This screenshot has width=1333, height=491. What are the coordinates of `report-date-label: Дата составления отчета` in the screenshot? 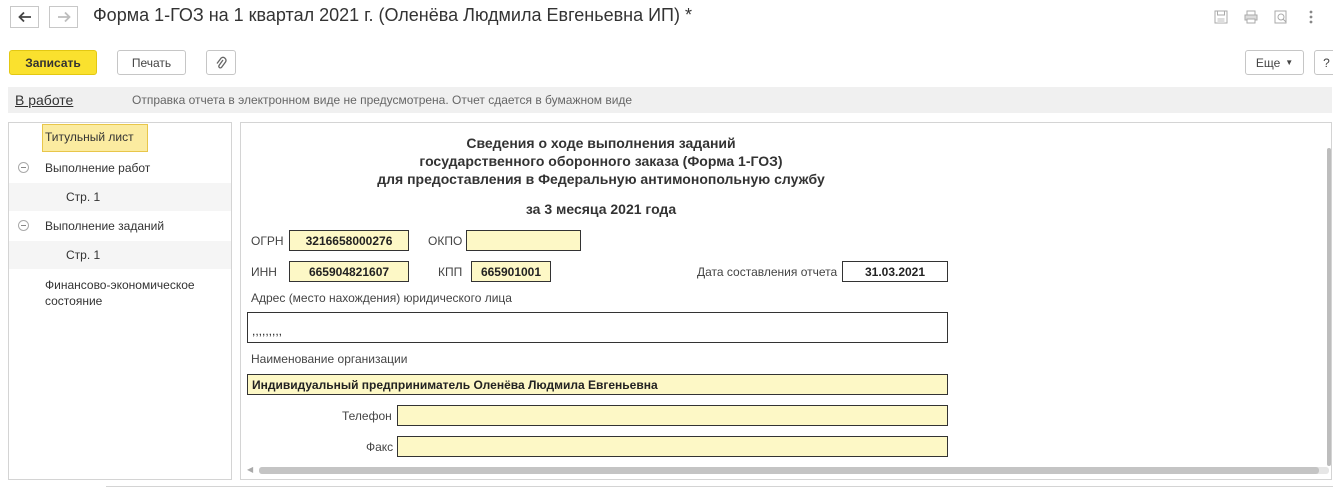 It's located at (767, 272).